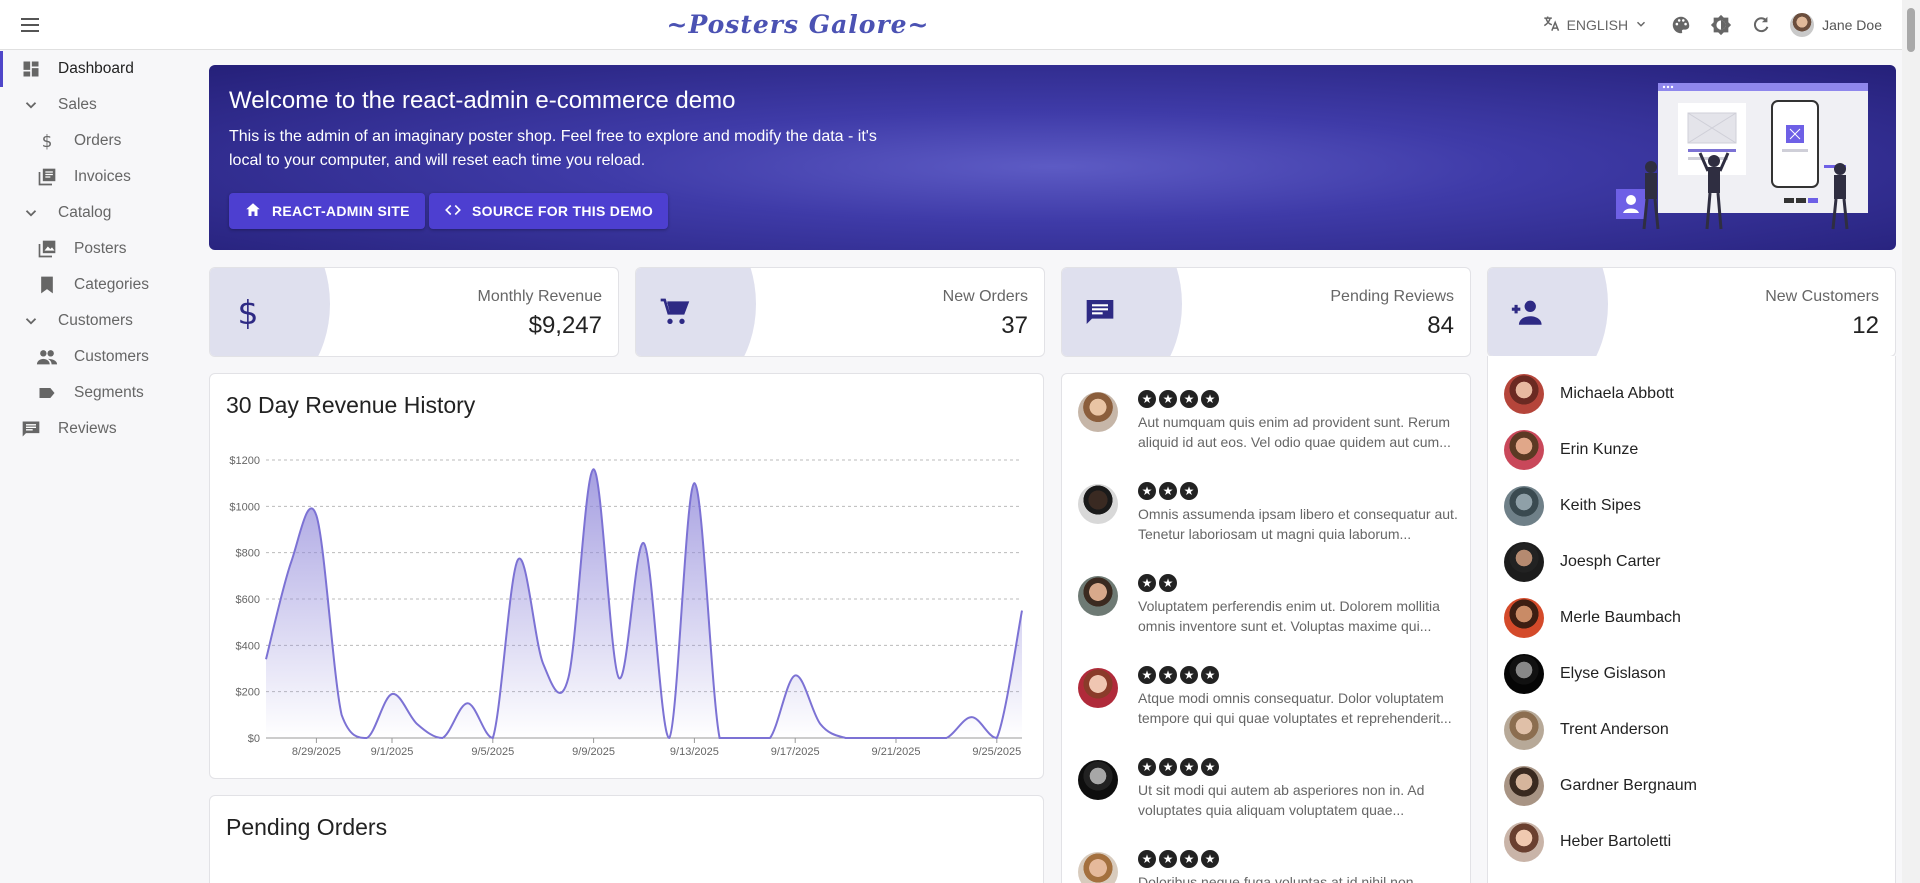  What do you see at coordinates (253, 211) in the screenshot?
I see `home-icon` at bounding box center [253, 211].